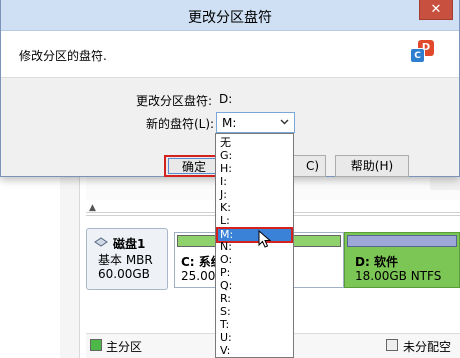  I want to click on disk-info-card: 磁盘1 基本 MBR 60.00GB, so click(127, 259).